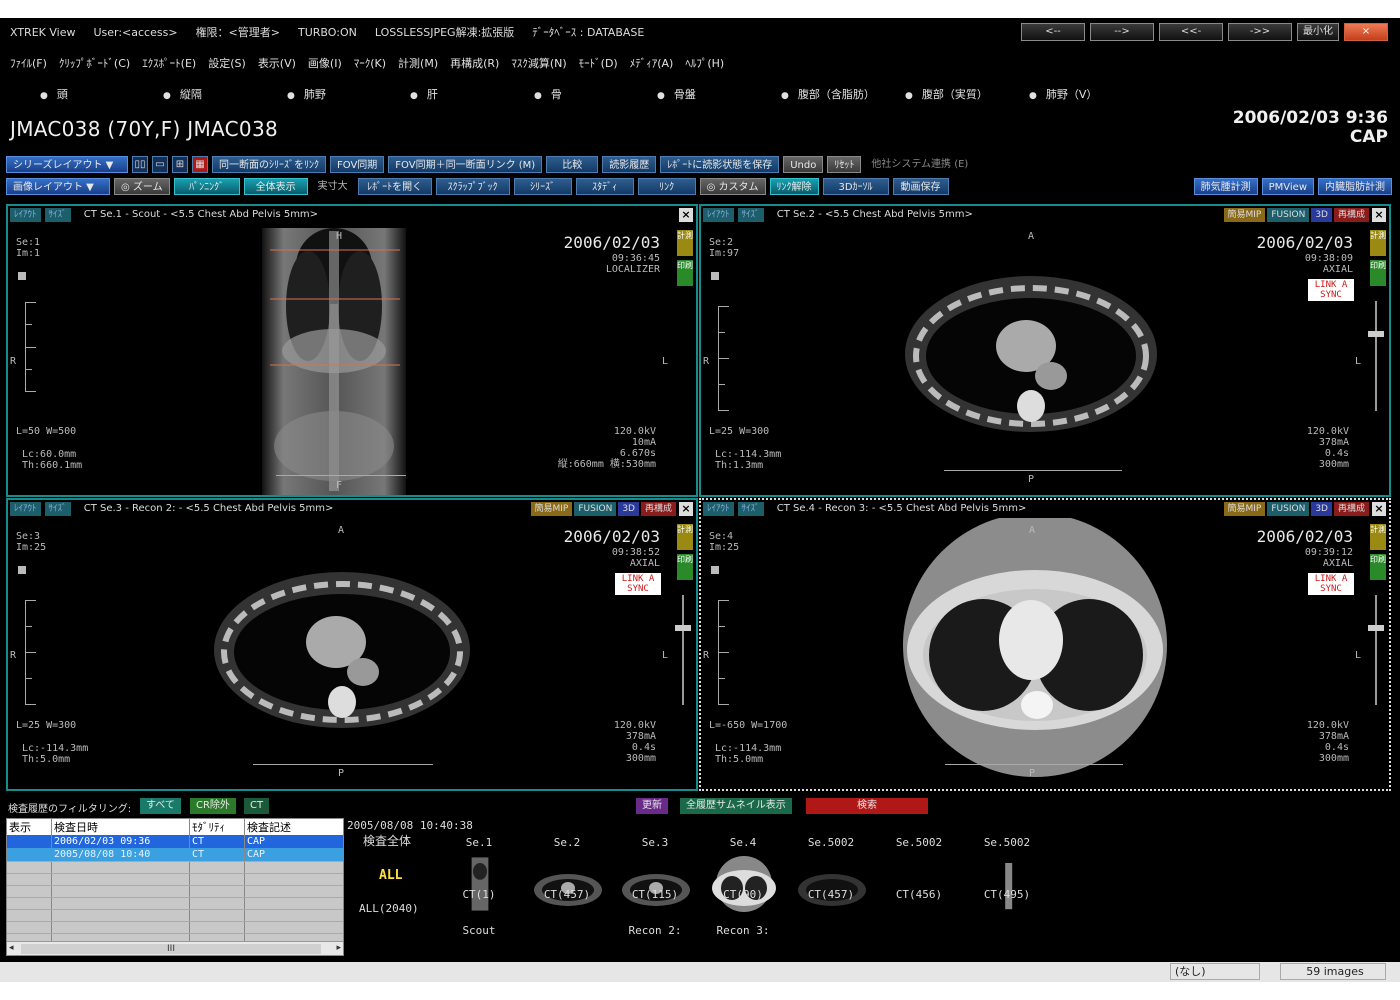  What do you see at coordinates (604, 186) in the screenshot?
I see `study-button: ｽﾀﾃﾞｨ` at bounding box center [604, 186].